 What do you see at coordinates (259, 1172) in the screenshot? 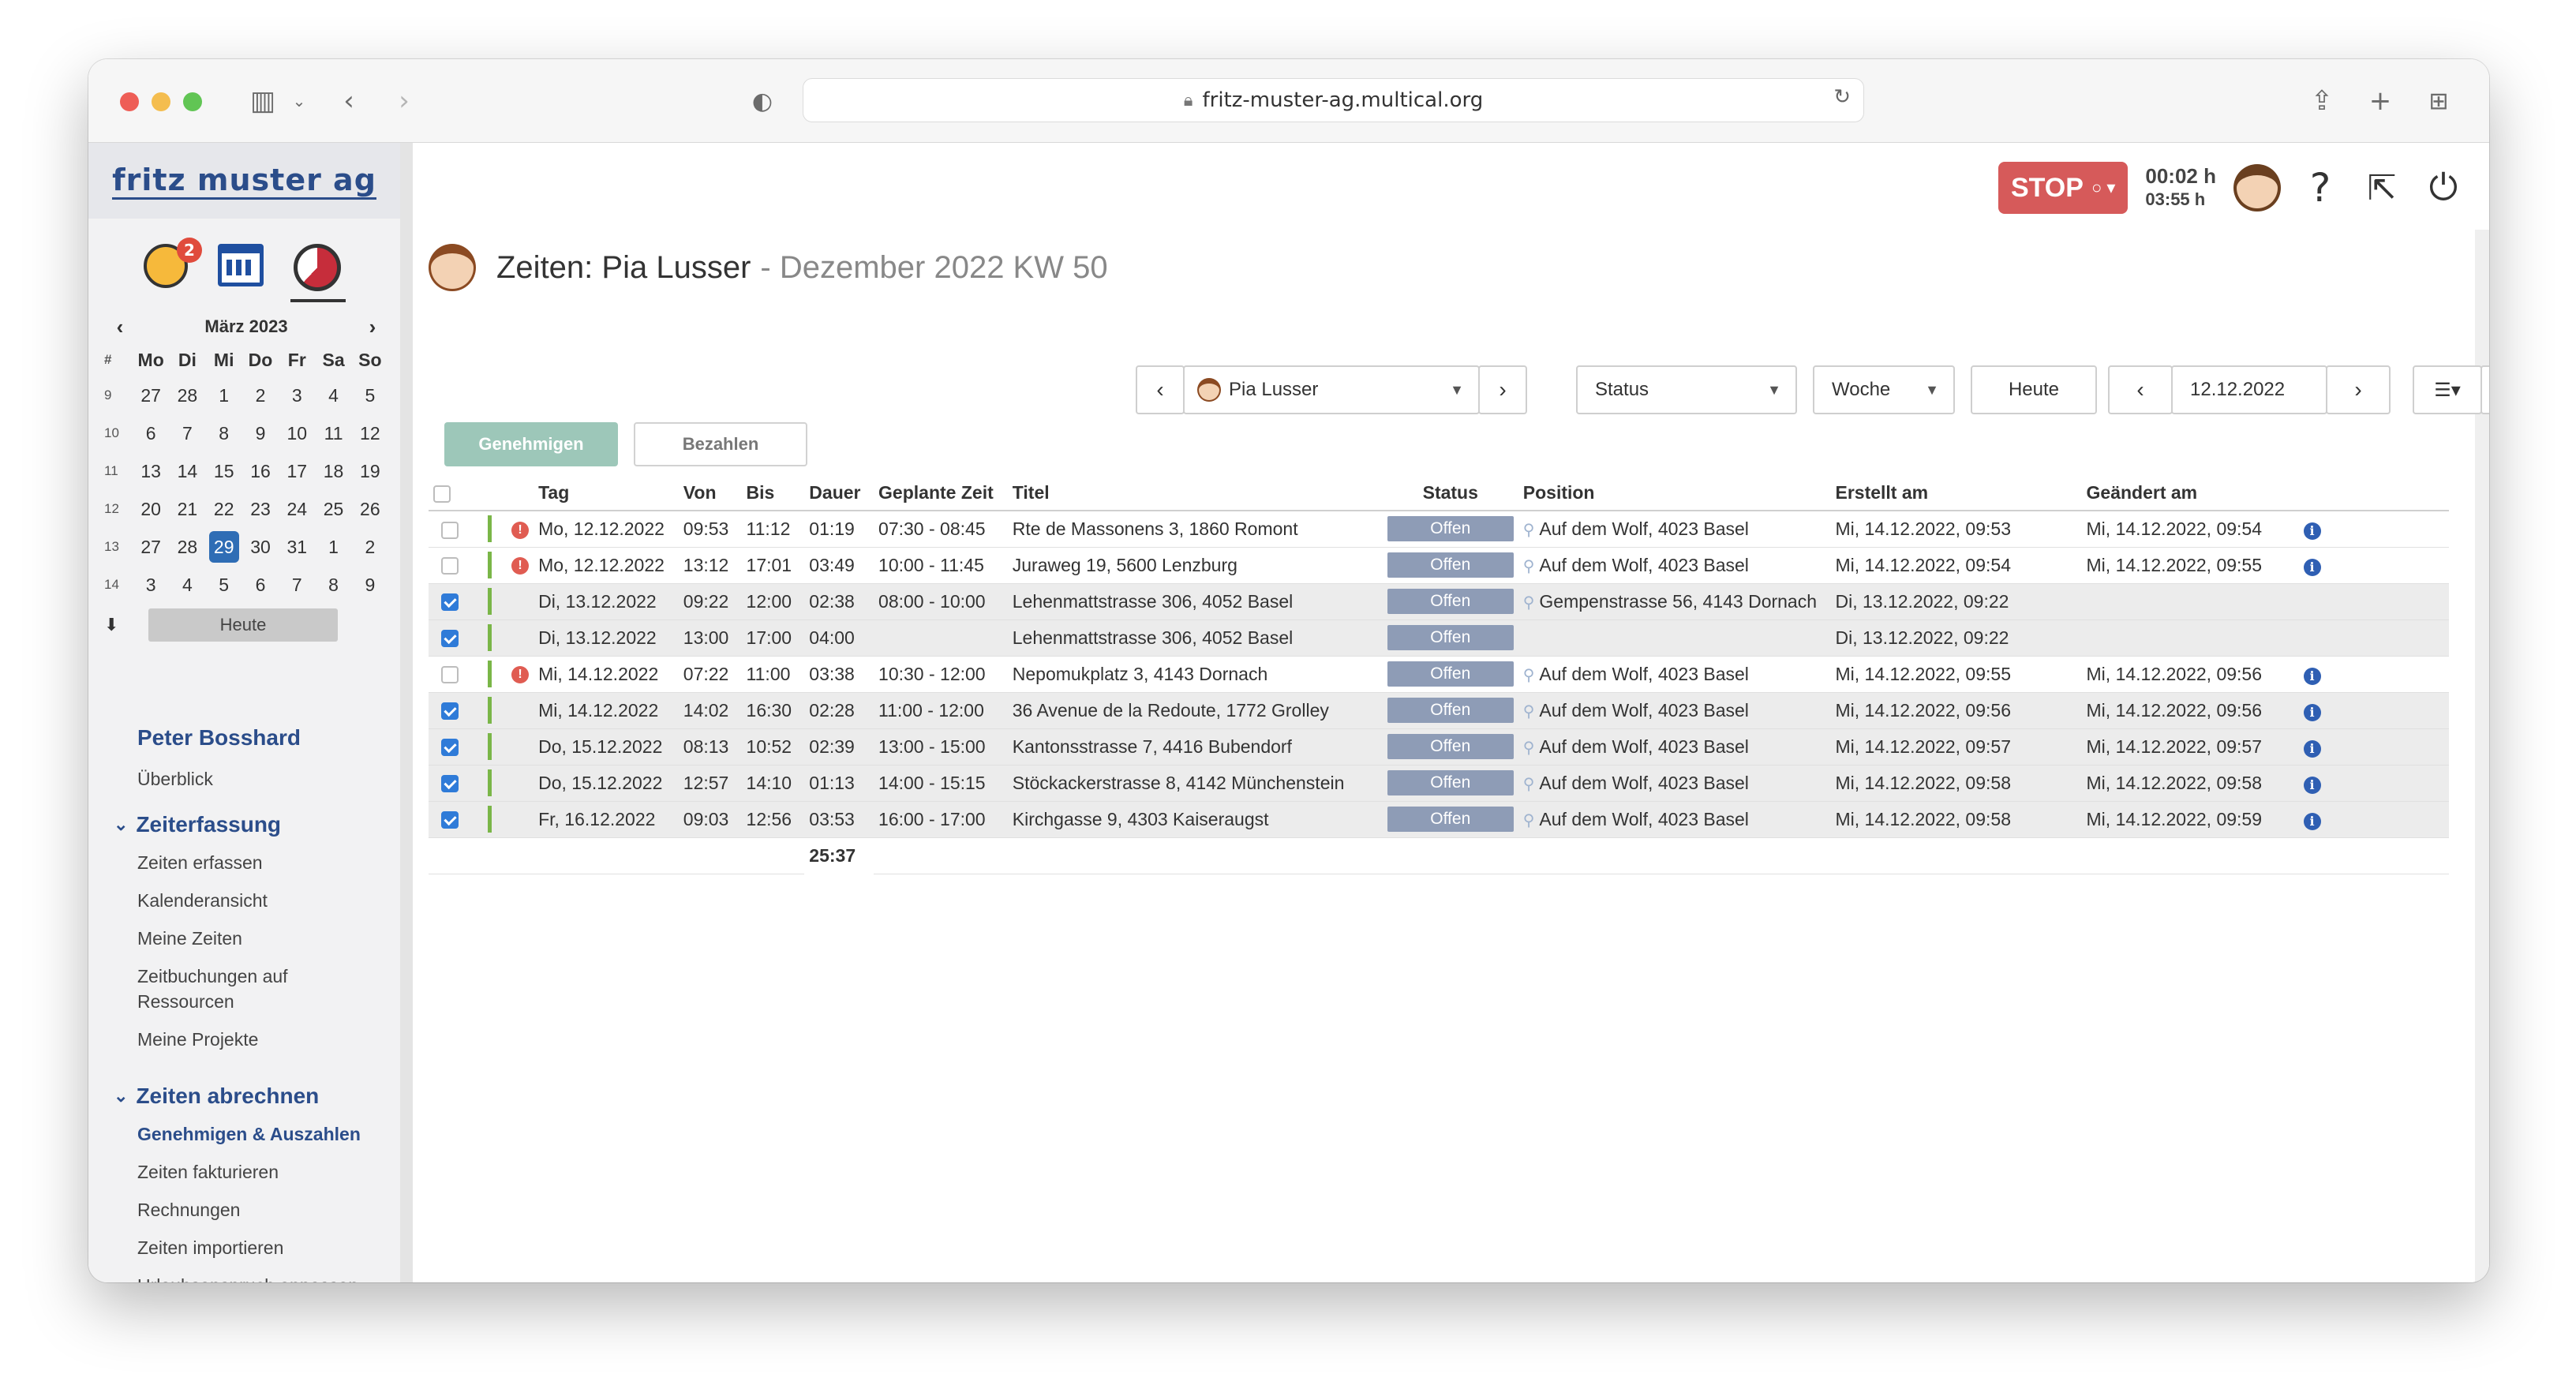
I see `nav-item-fakturieren: Zeiten fakturieren` at bounding box center [259, 1172].